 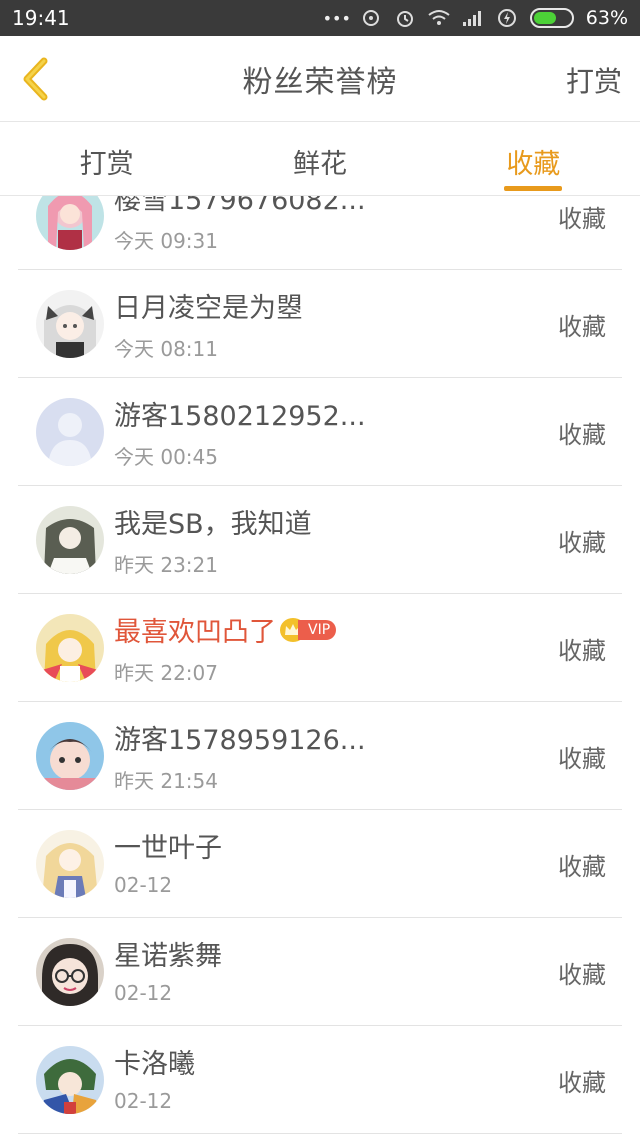 What do you see at coordinates (320, 233) in the screenshot?
I see `list-item: 樱雪1579676082... 今天 09:31 收藏` at bounding box center [320, 233].